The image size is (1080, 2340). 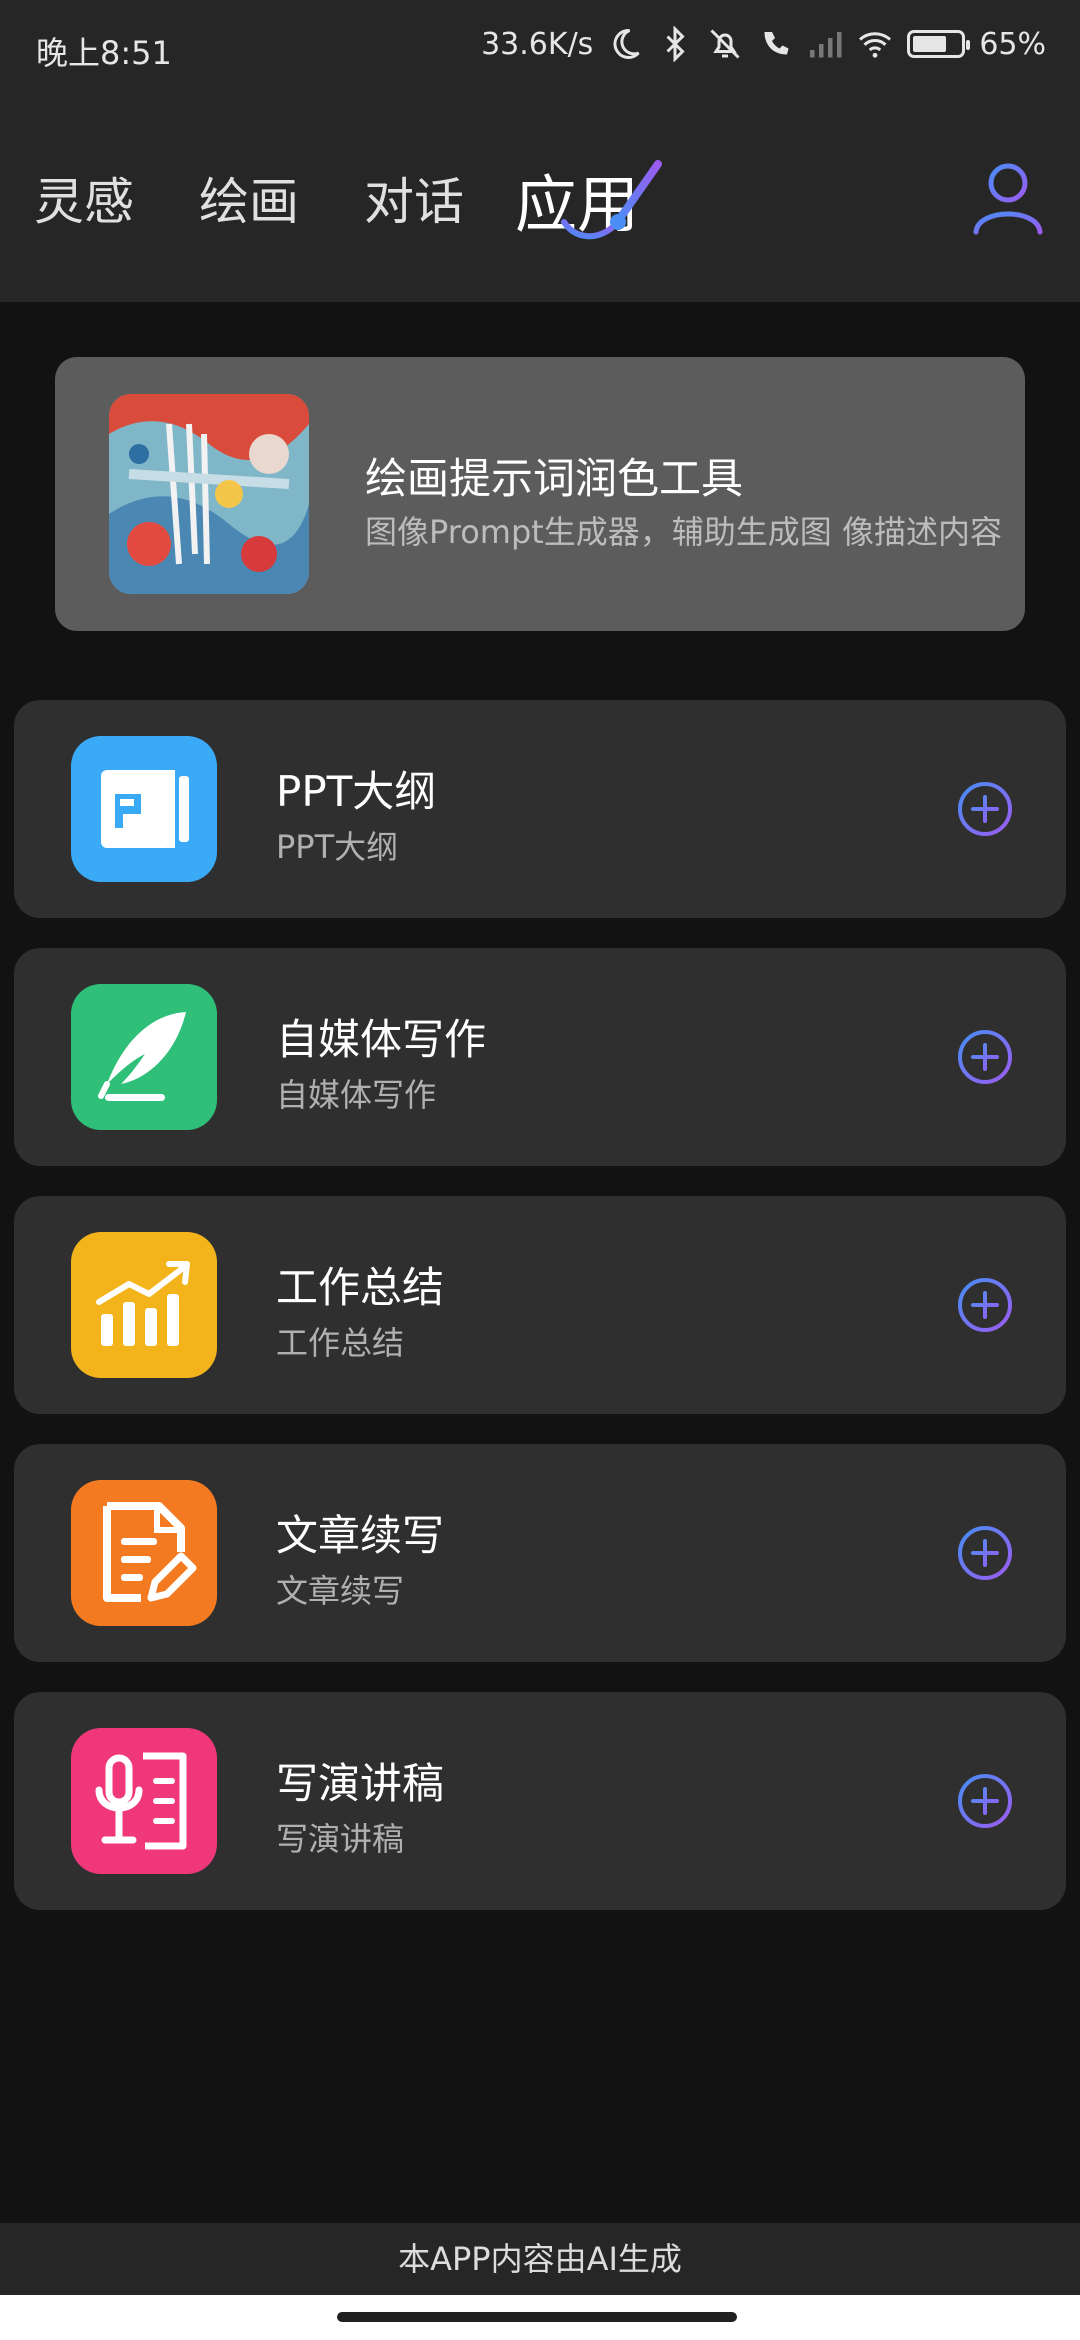 What do you see at coordinates (414, 198) in the screenshot?
I see `tab-chat: 对话` at bounding box center [414, 198].